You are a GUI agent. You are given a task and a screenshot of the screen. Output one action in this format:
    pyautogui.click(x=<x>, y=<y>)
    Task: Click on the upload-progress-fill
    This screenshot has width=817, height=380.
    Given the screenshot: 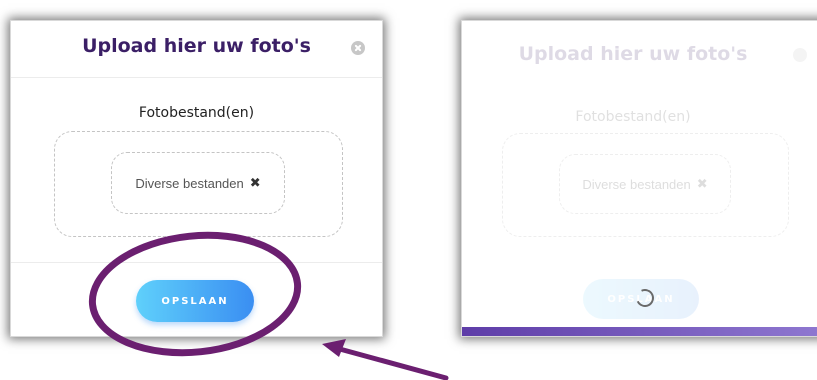 What is the action you would take?
    pyautogui.click(x=639, y=331)
    